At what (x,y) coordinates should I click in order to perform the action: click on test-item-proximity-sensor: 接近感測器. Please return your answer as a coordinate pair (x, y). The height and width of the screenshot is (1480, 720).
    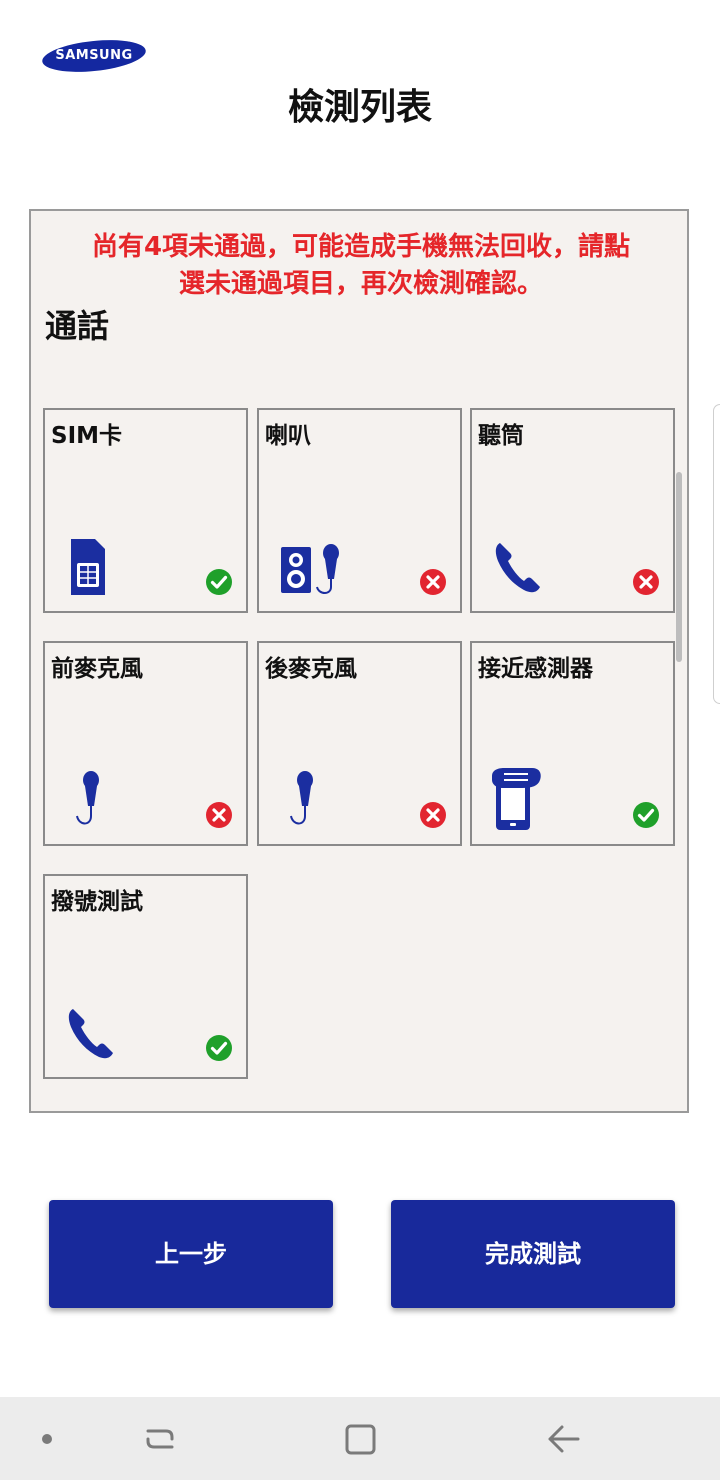
    Looking at the image, I should click on (572, 743).